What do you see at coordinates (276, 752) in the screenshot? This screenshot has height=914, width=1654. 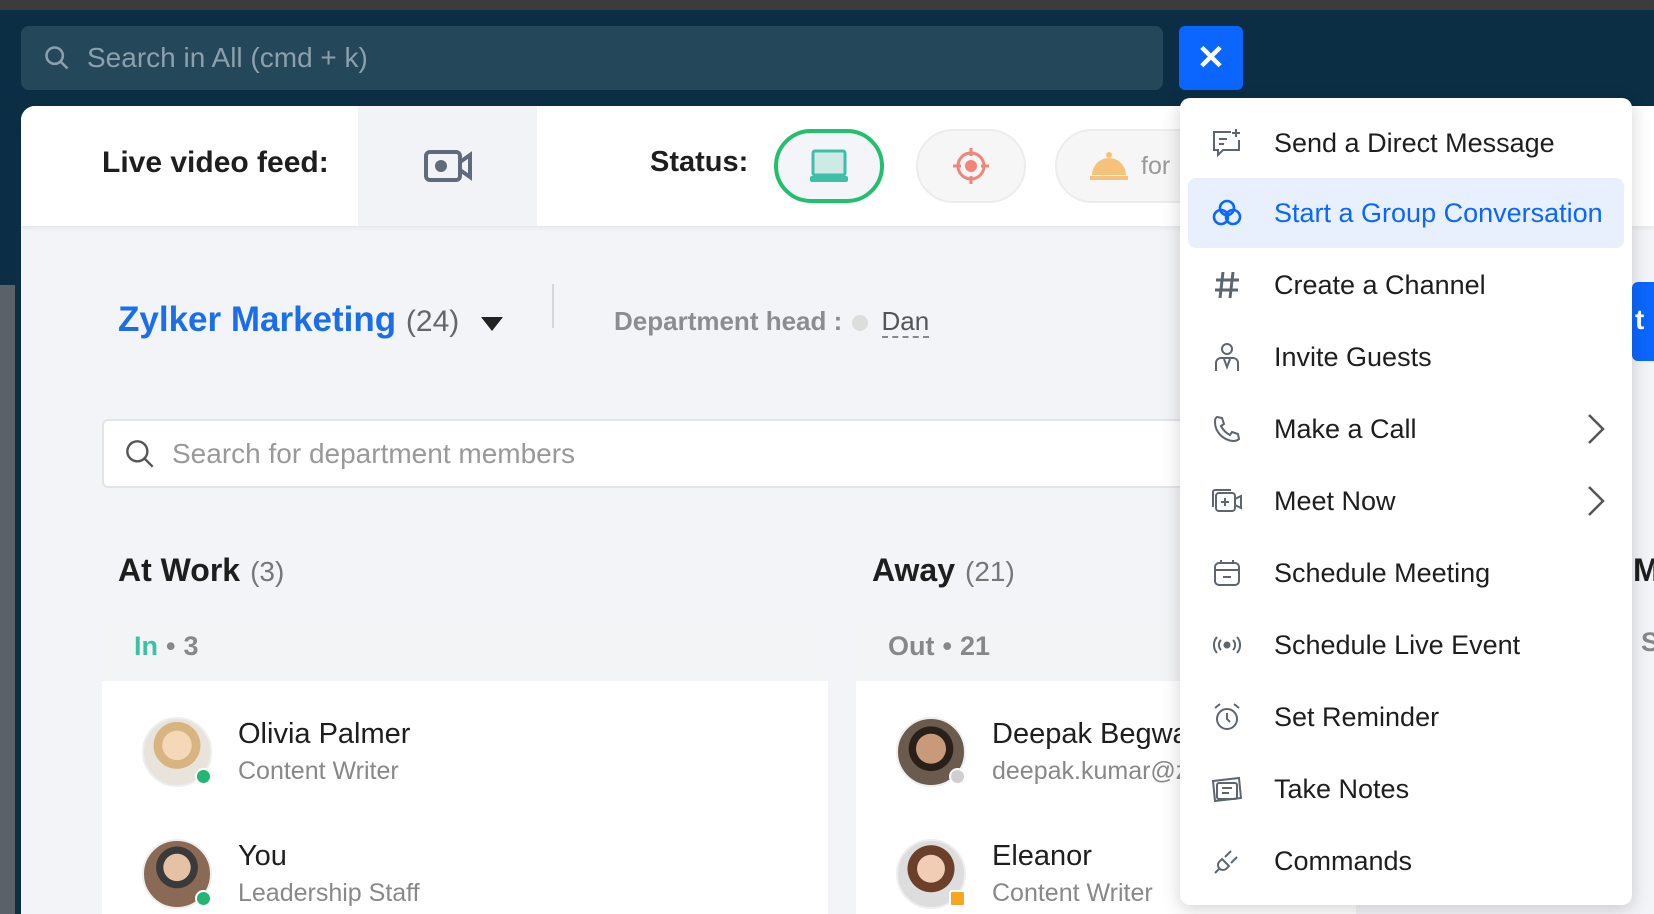 I see `member-row: Olivia Palmer Content Writer` at bounding box center [276, 752].